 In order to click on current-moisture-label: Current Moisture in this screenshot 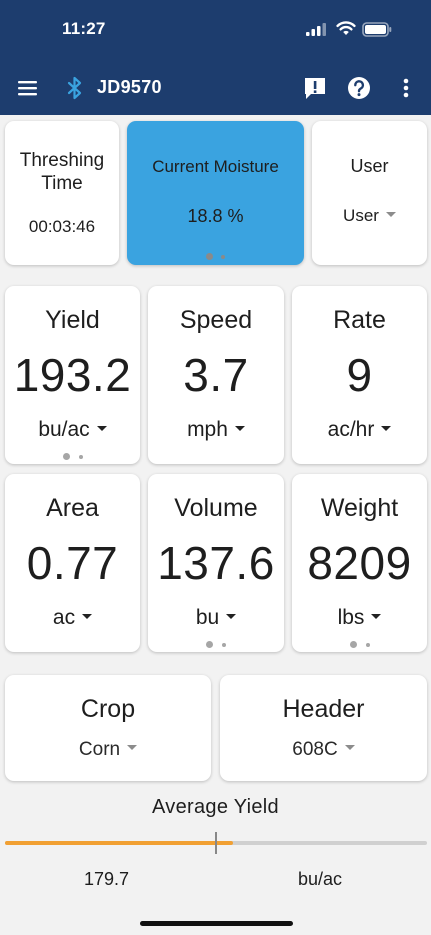, I will do `click(215, 166)`.